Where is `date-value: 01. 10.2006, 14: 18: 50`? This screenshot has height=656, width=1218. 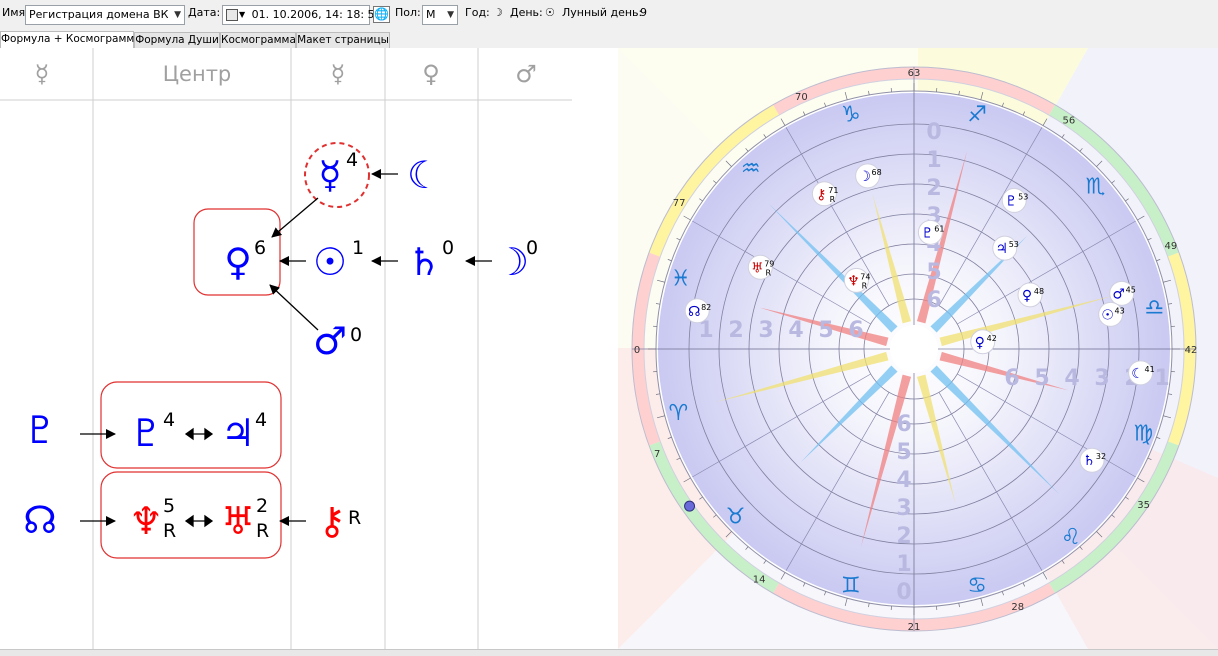
date-value: 01. 10.2006, 14: 18: 50 is located at coordinates (317, 14).